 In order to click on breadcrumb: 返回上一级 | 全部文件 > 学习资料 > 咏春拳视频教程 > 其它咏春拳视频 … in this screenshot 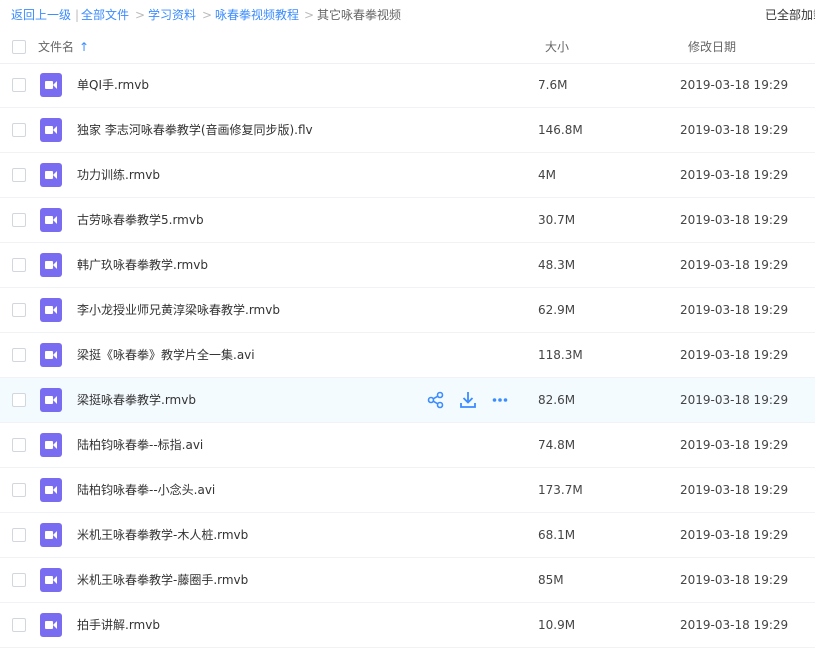, I will do `click(407, 15)`.